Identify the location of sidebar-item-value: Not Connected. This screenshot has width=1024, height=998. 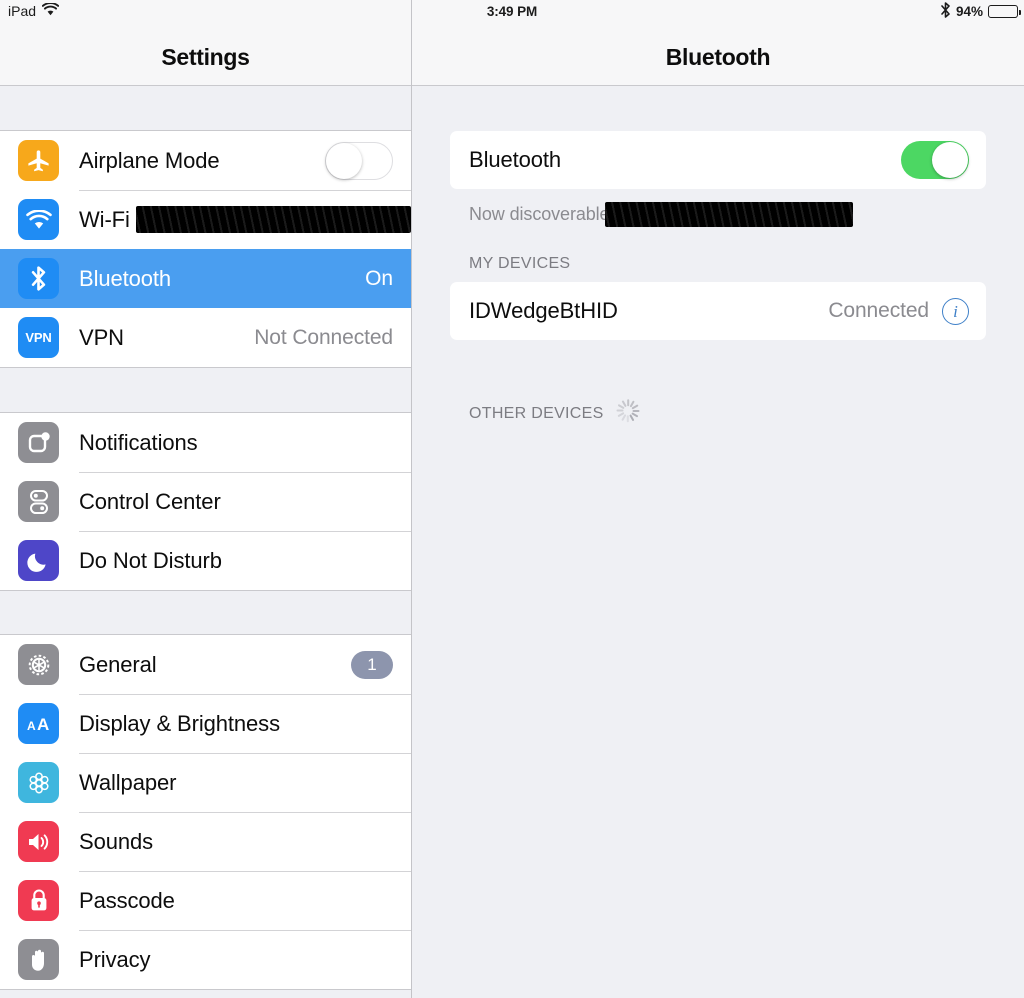
(323, 337).